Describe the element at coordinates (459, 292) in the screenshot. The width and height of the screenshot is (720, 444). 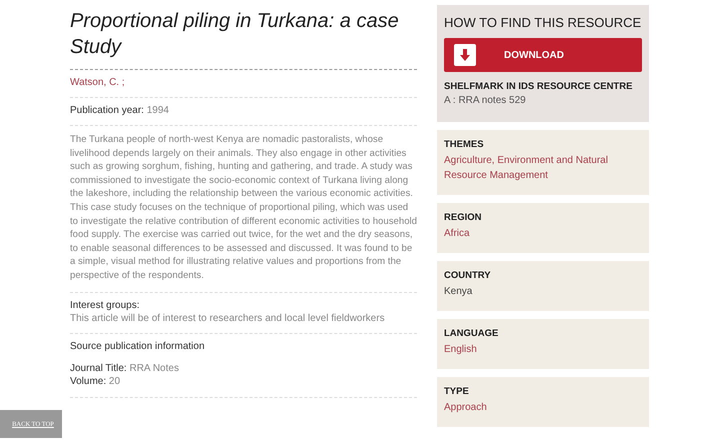
I see `facet-value: Kenya` at that location.